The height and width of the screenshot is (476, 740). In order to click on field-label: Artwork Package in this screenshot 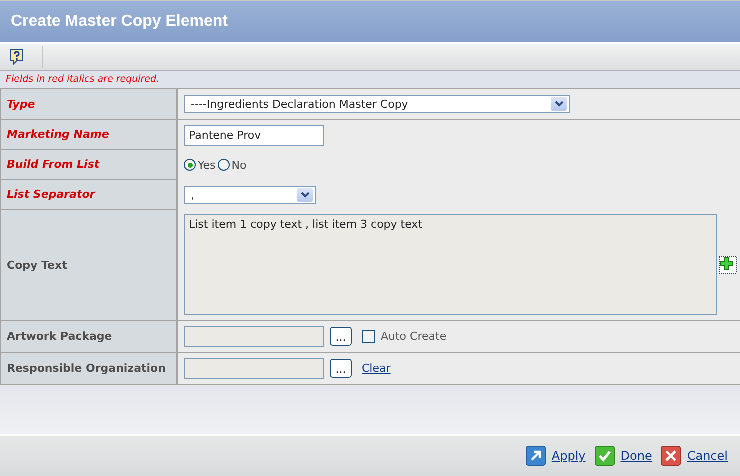, I will do `click(89, 336)`.